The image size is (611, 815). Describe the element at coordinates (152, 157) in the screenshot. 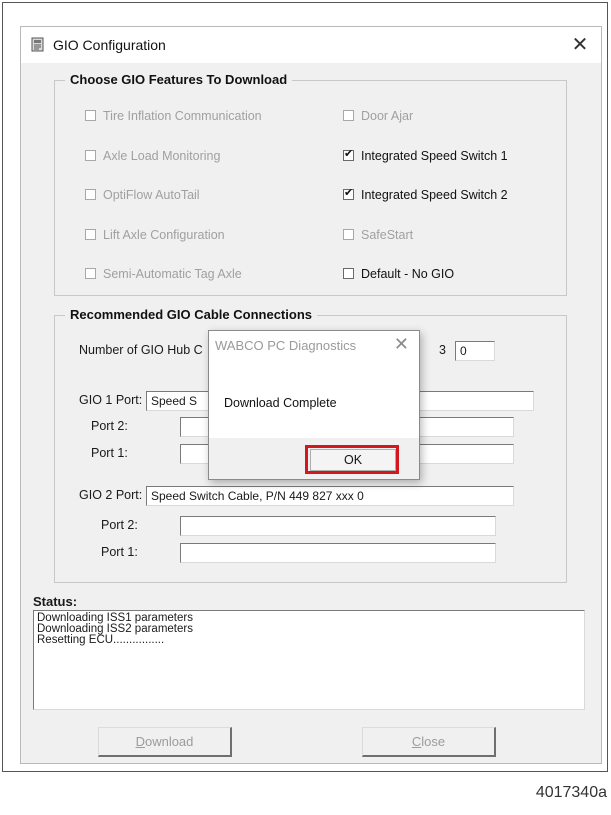

I see `checkbox-axle-load: Axle Load Monitoring` at that location.